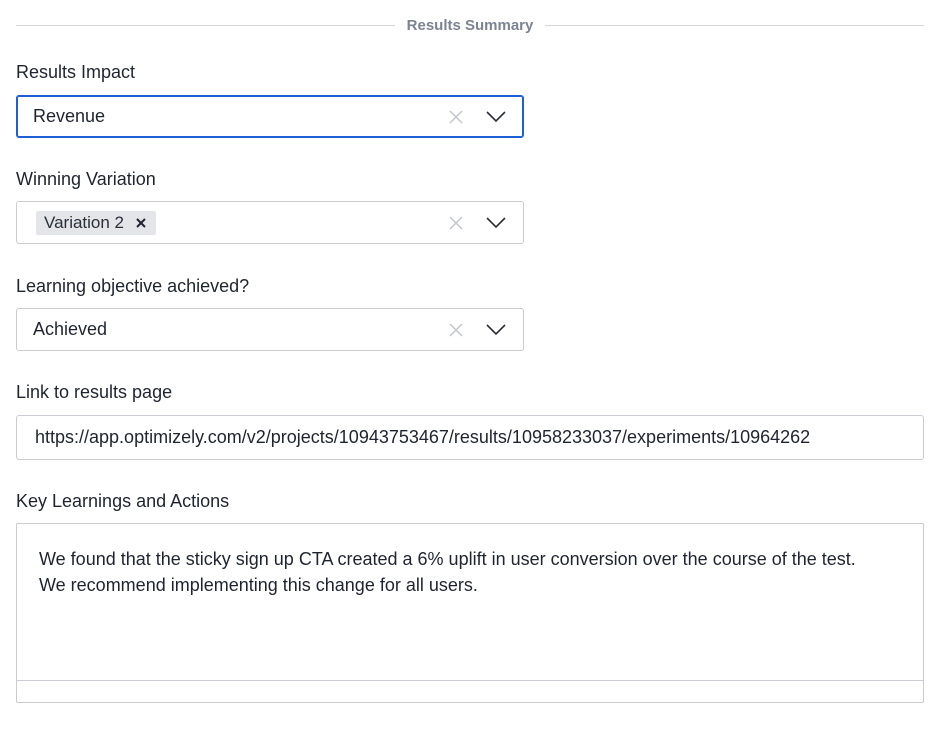 This screenshot has width=940, height=730. I want to click on winning-variation-tags: Variation 2, so click(230, 222).